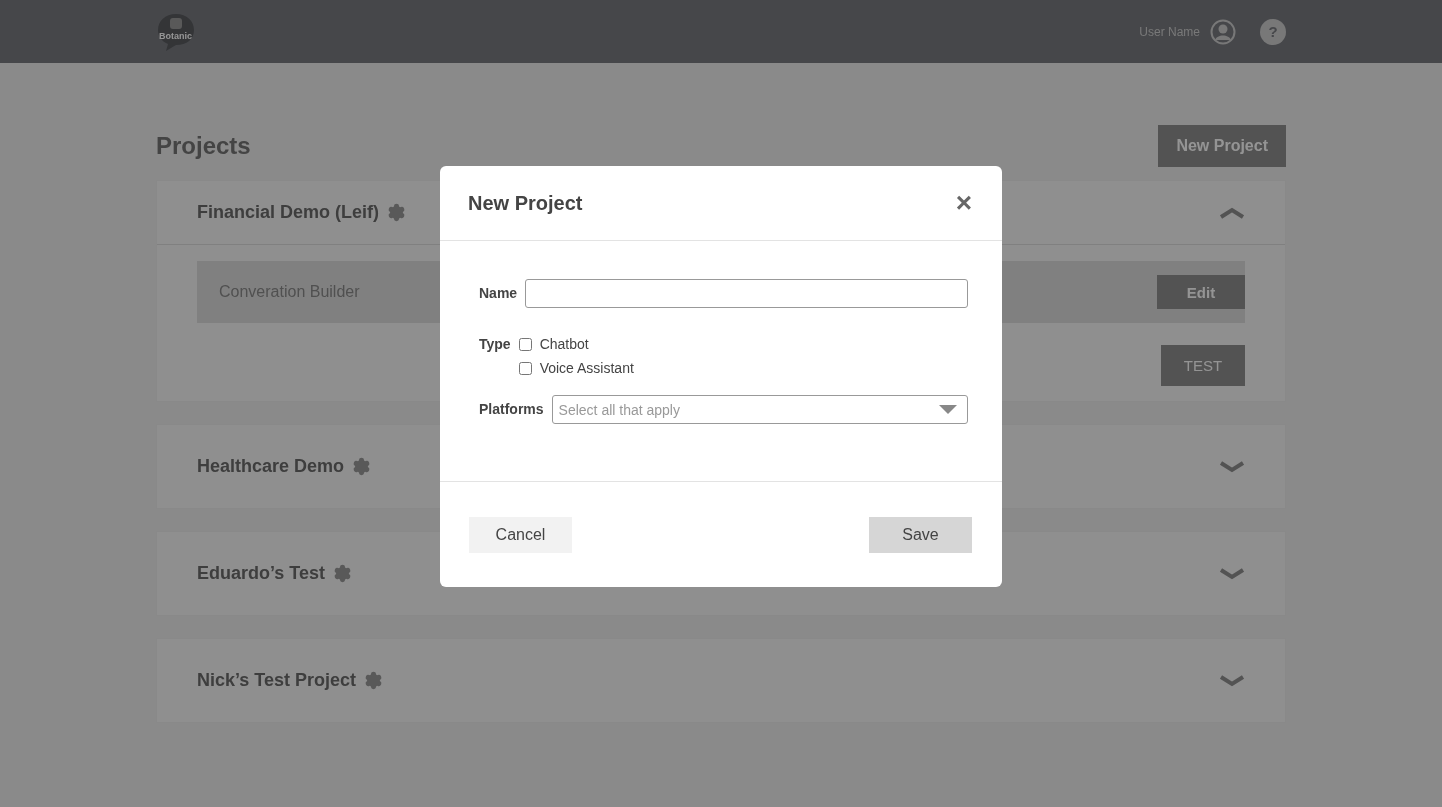 This screenshot has width=1442, height=807. What do you see at coordinates (277, 680) in the screenshot?
I see `project-name: Nick’s Test Project` at bounding box center [277, 680].